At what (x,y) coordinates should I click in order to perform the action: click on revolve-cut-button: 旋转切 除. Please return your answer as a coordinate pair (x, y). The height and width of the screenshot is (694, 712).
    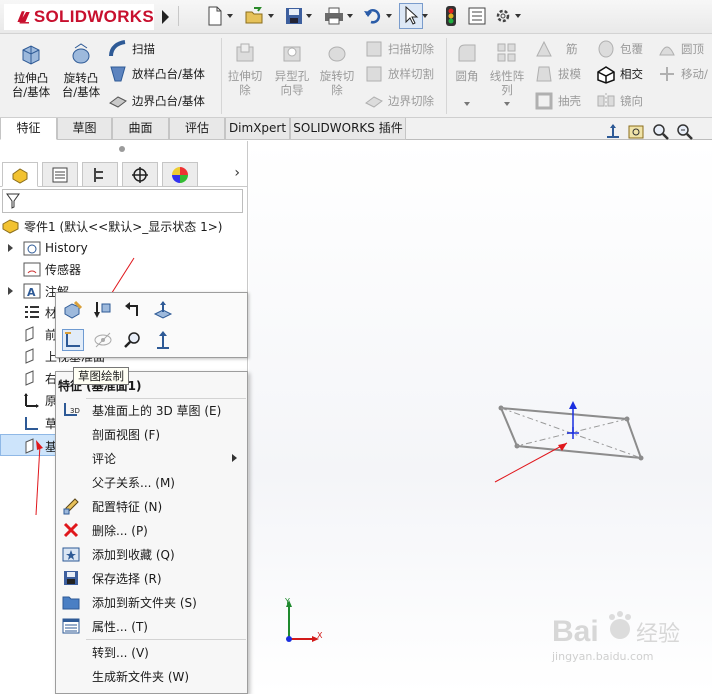
    Looking at the image, I should click on (337, 69).